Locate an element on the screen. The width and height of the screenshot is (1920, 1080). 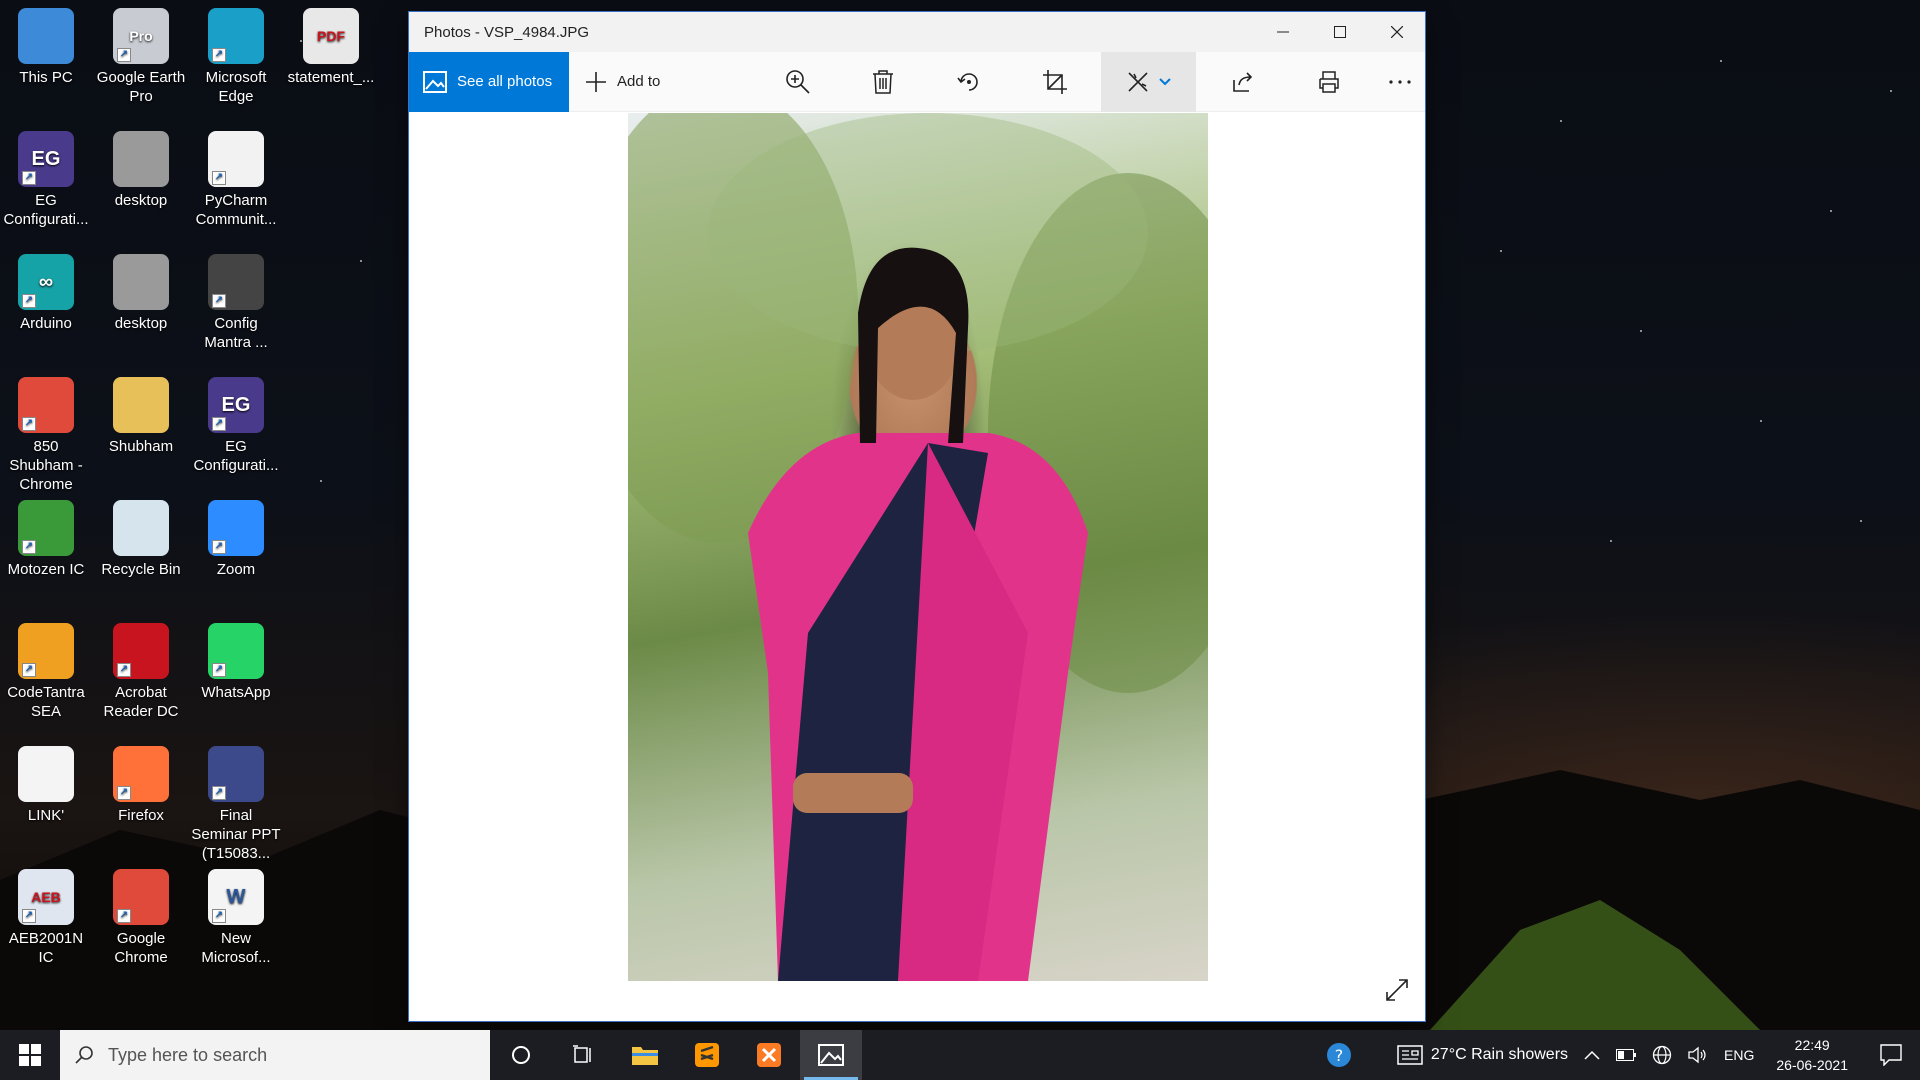
desktop-icon-label: Recycle Bin is located at coordinates (141, 569).